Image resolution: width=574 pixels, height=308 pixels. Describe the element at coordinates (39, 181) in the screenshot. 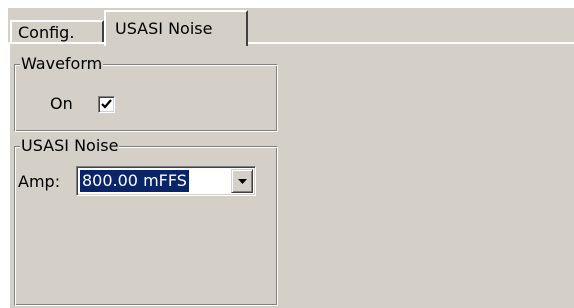

I see `amp-label: Amp:` at that location.